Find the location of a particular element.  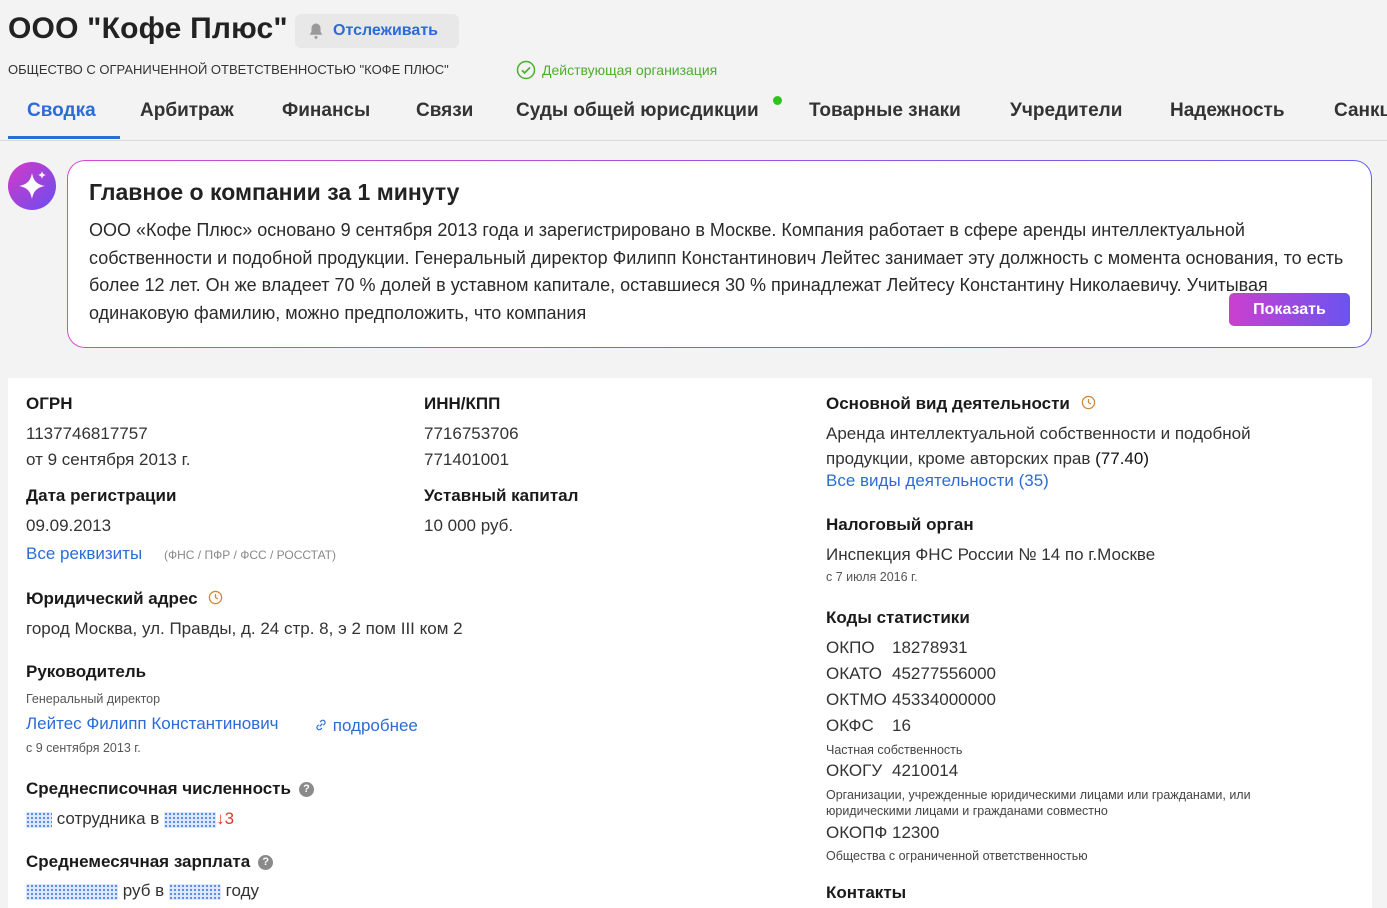

oktmo-row: ОКТМО 45334000000 is located at coordinates (911, 700).